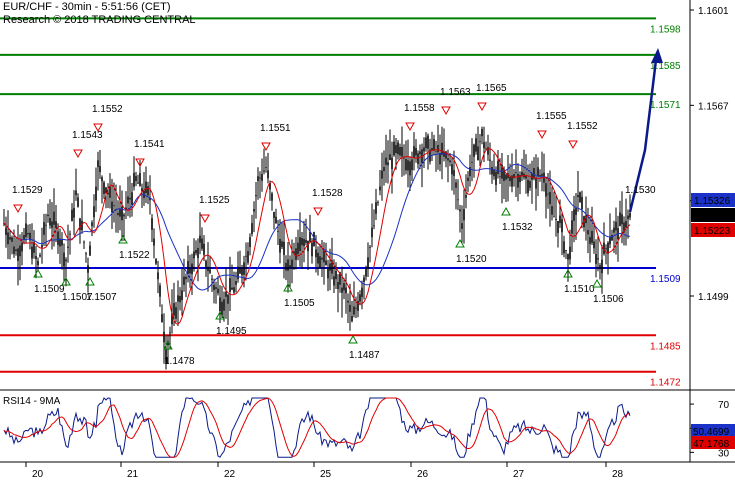 Image resolution: width=735 pixels, height=480 pixels. I want to click on forecast-label: 1.1530, so click(640, 190).